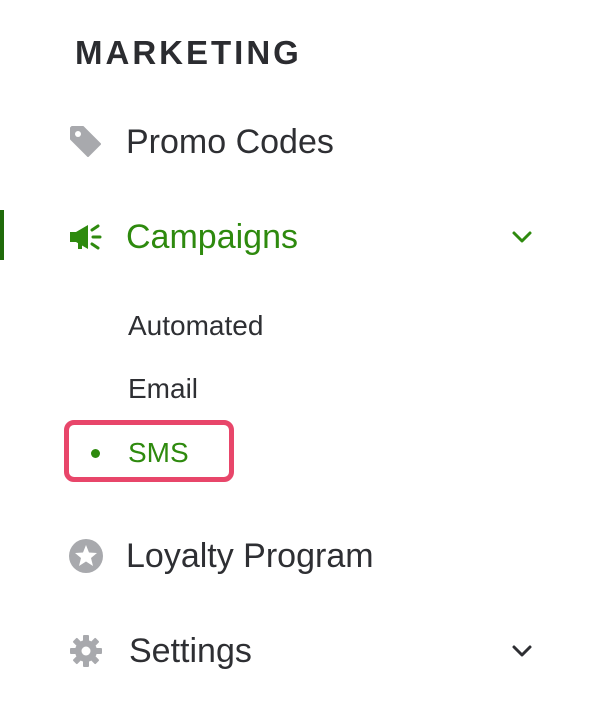 The height and width of the screenshot is (705, 591). I want to click on sub-item-sms: SMS, so click(158, 453).